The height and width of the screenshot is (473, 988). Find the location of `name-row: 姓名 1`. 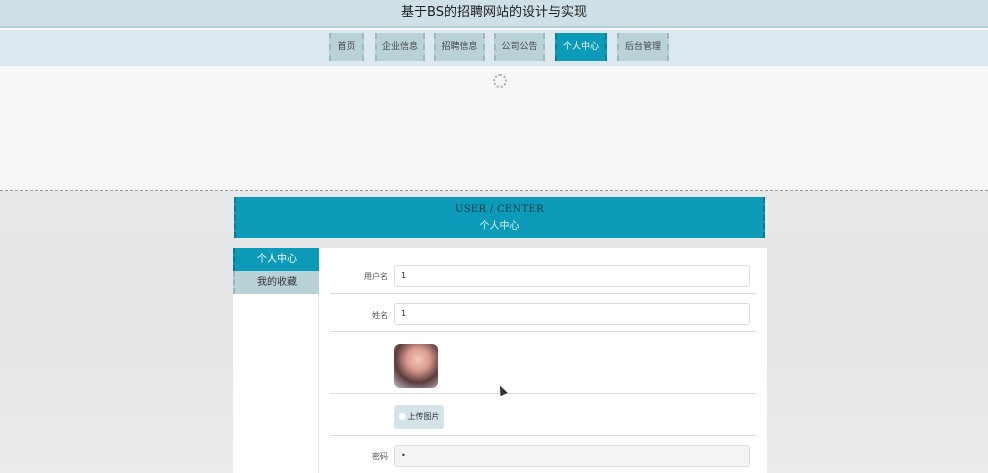

name-row: 姓名 1 is located at coordinates (543, 316).